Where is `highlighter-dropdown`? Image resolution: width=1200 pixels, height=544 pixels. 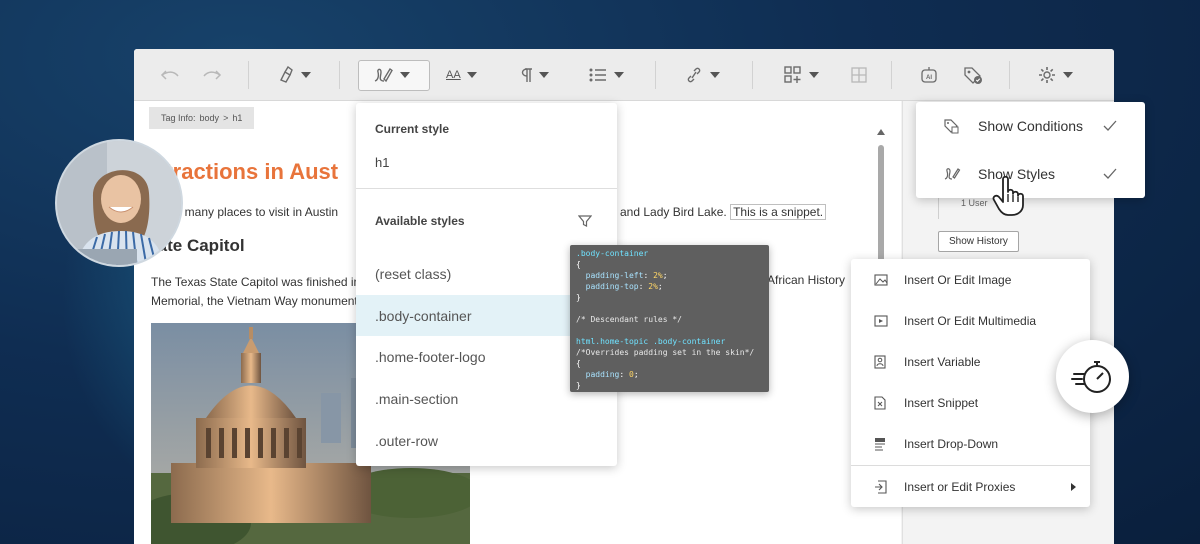 highlighter-dropdown is located at coordinates (294, 75).